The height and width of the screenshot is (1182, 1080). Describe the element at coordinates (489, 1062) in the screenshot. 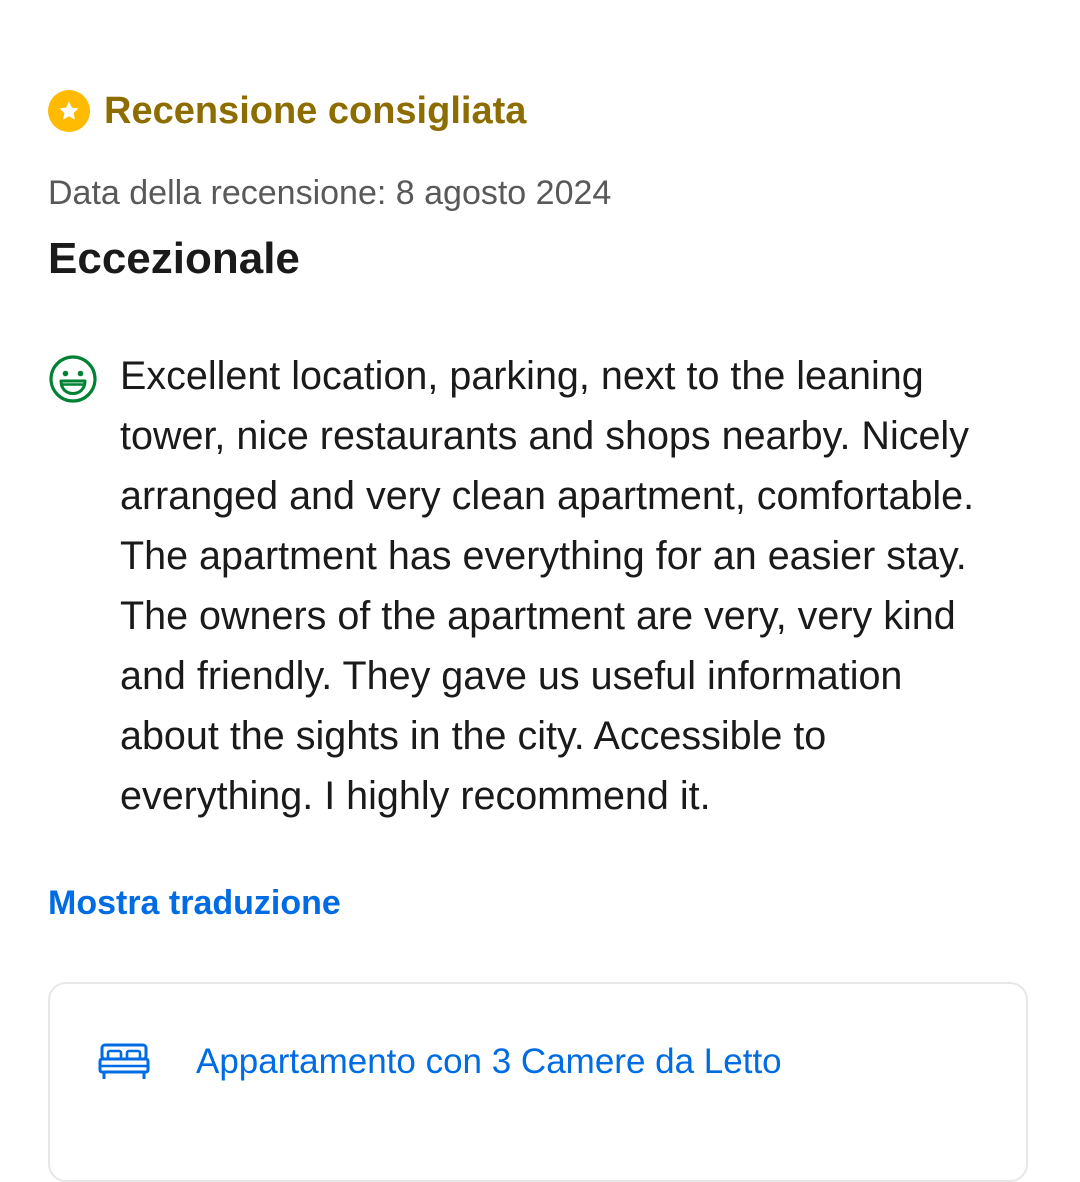

I see `room-type-link: Appartamento con 3 Camere da Letto` at that location.